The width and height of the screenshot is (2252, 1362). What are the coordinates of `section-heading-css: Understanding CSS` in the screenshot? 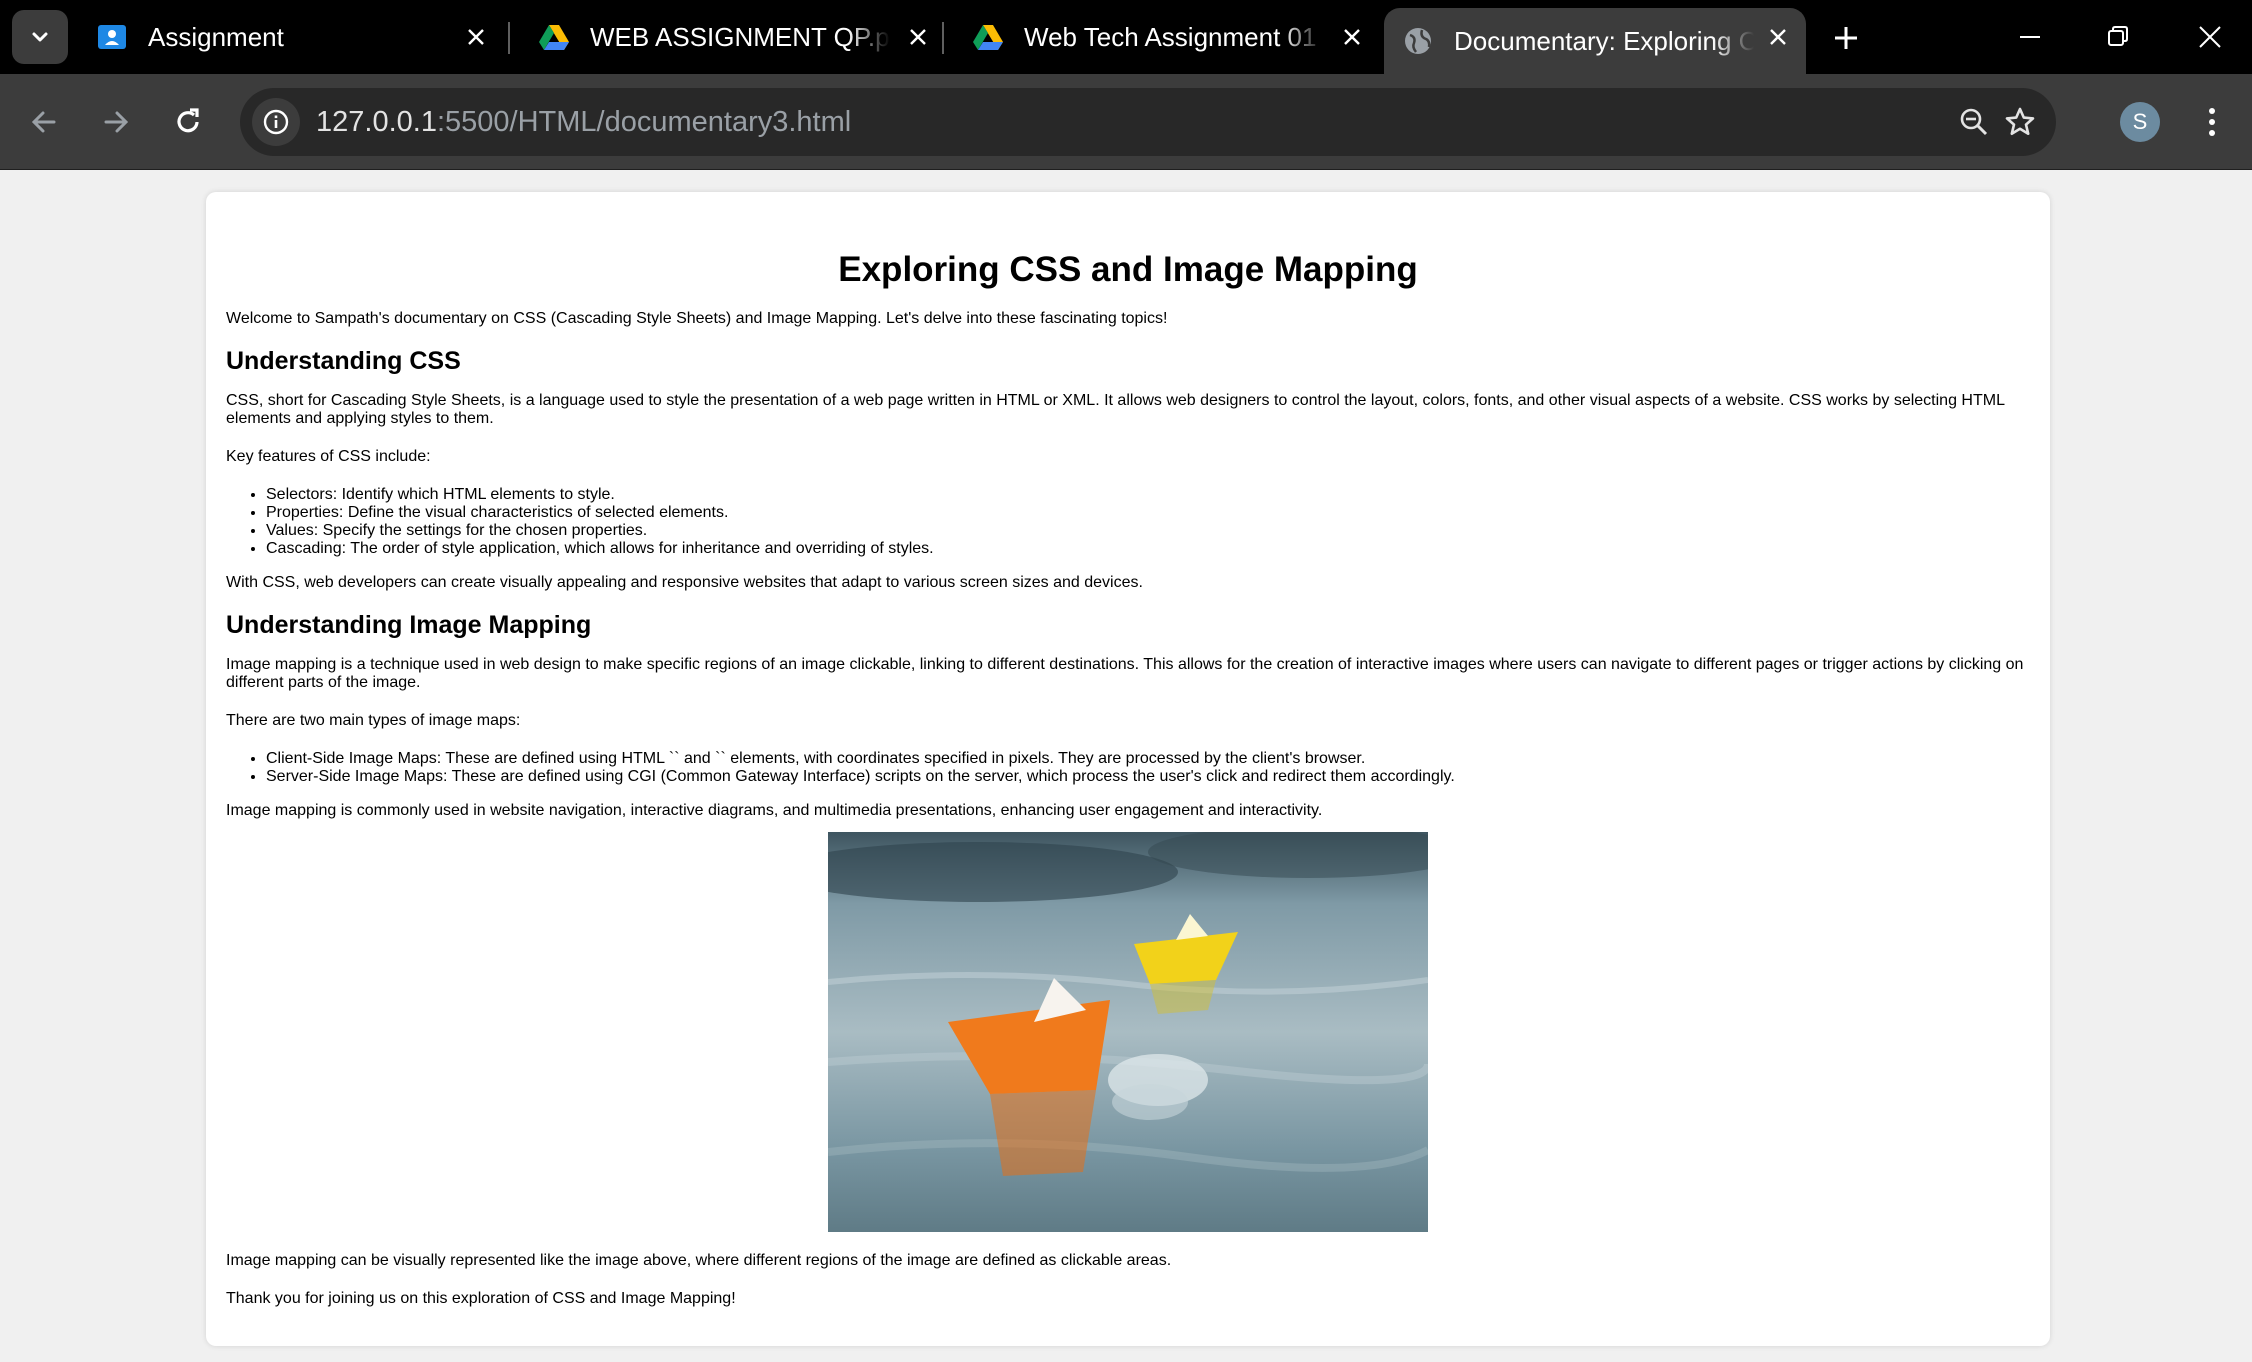 It's located at (343, 361).